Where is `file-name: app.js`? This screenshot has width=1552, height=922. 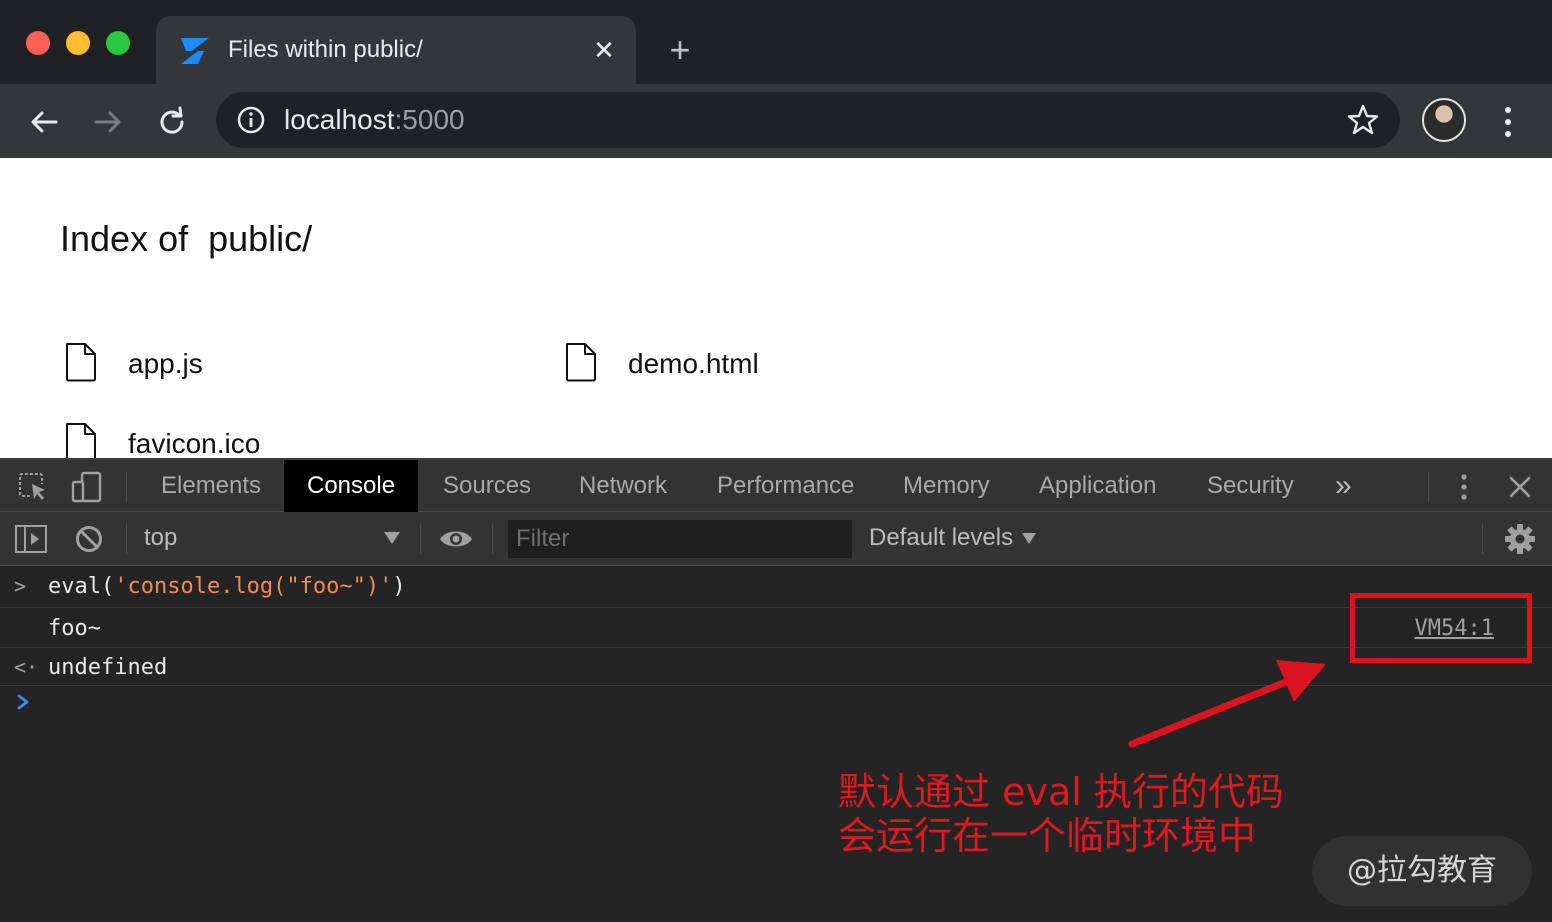 file-name: app.js is located at coordinates (165, 364).